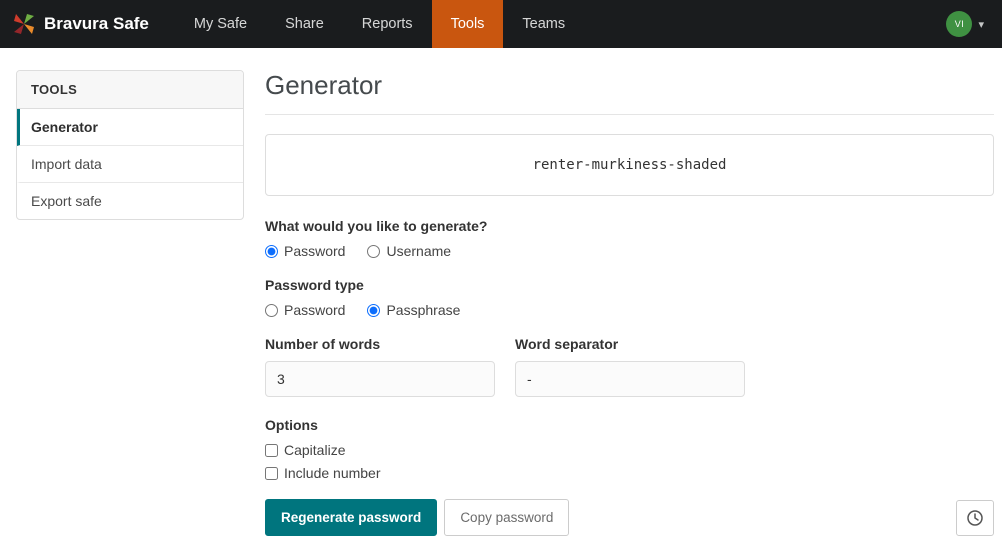 Image resolution: width=1002 pixels, height=553 pixels. I want to click on number-of-words-label: Number of words, so click(323, 344).